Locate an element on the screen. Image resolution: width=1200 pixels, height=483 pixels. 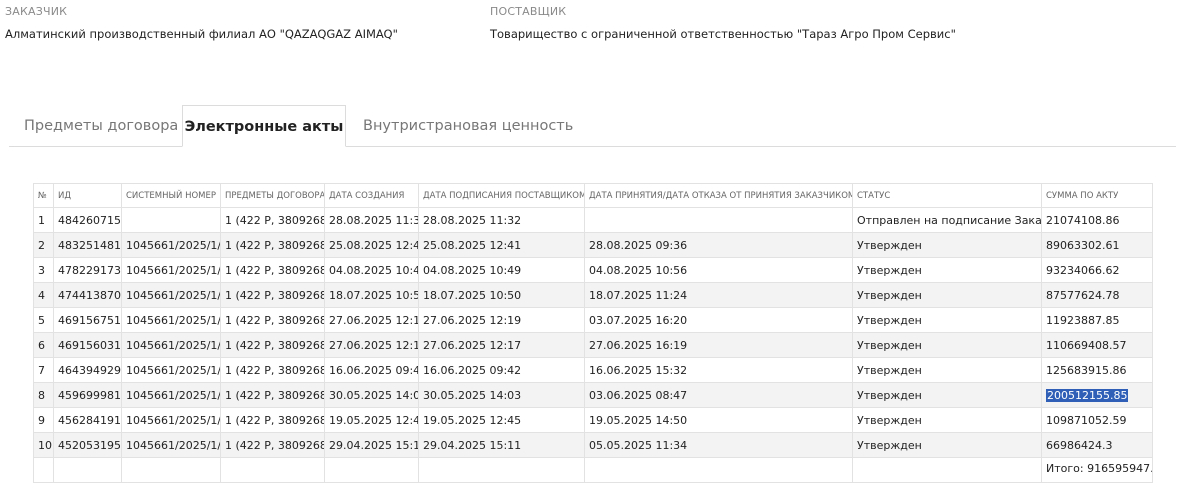
created-date-cell: 30.05.2025 14:02 is located at coordinates (371, 395).